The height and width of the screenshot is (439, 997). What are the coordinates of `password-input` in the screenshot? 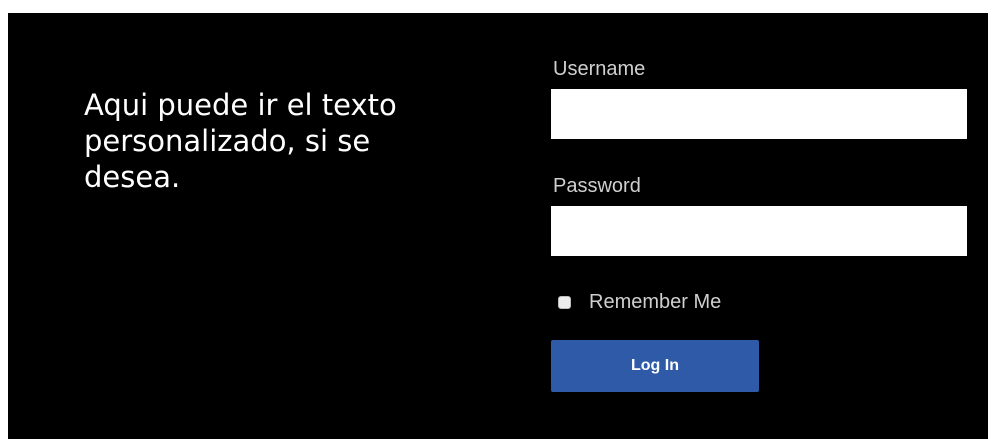 It's located at (759, 231).